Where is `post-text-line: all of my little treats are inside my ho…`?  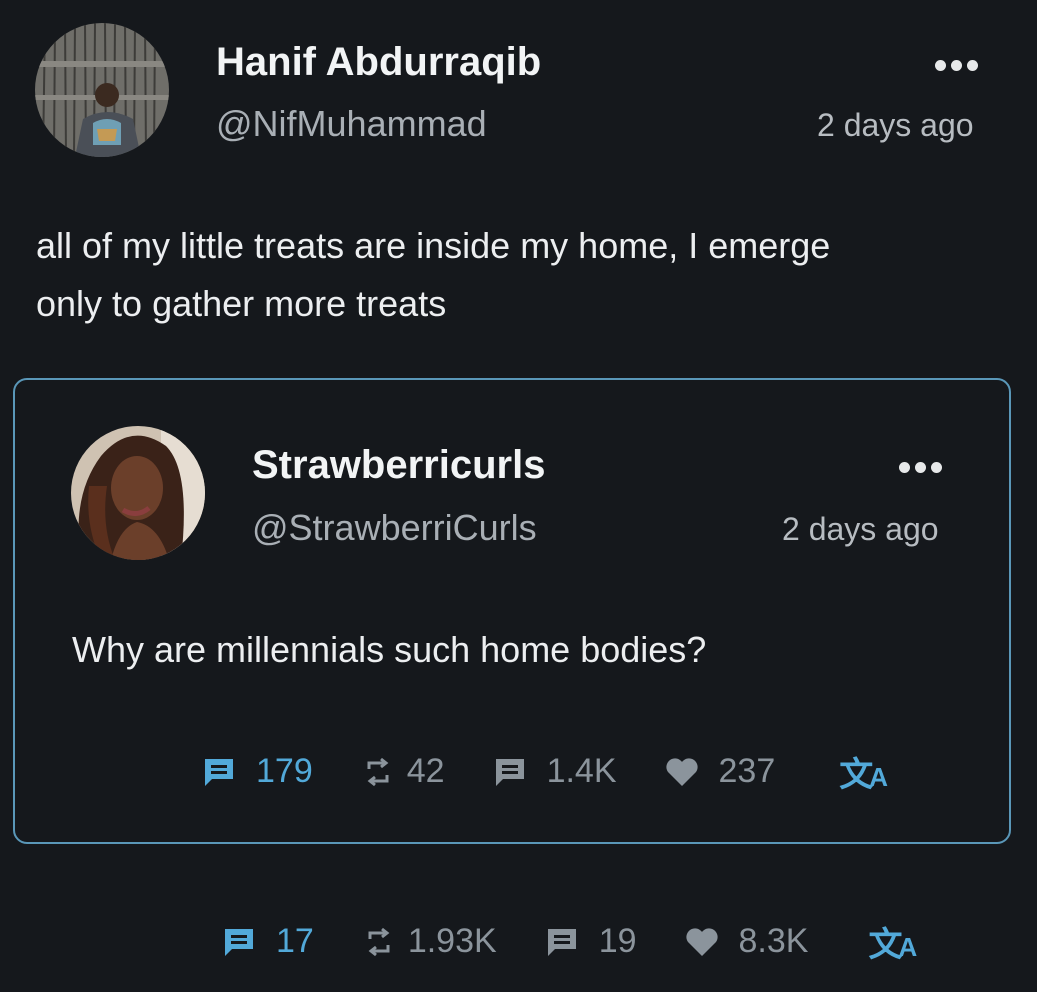 post-text-line: all of my little treats are inside my ho… is located at coordinates (433, 245).